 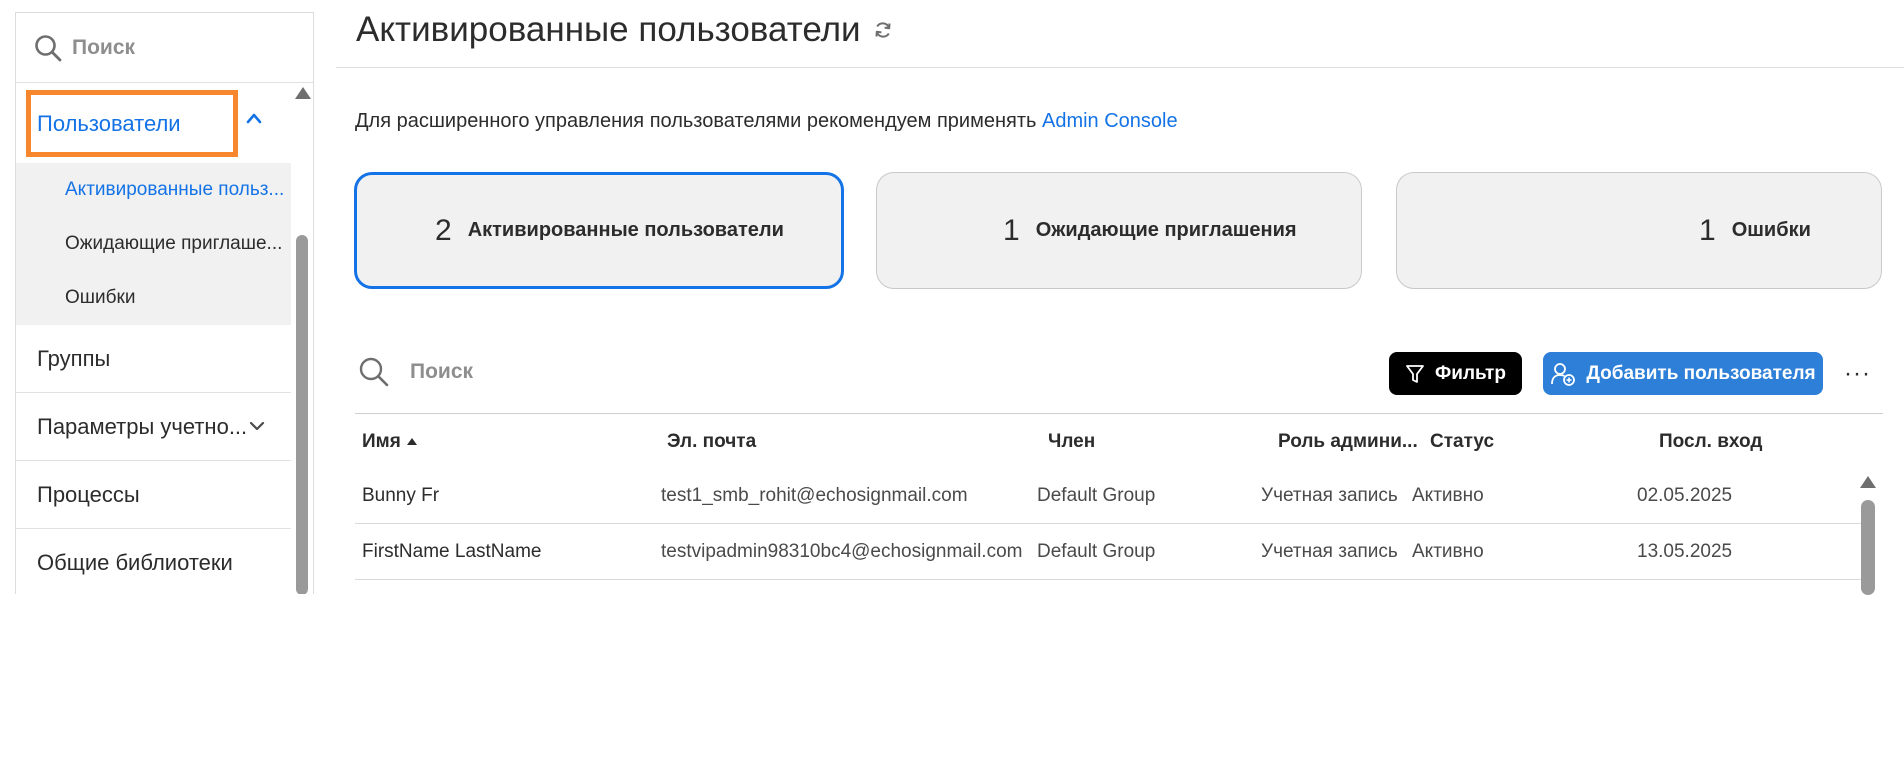 What do you see at coordinates (135, 562) in the screenshot?
I see `sidebar-item-libraries-label: Общие библиотеки` at bounding box center [135, 562].